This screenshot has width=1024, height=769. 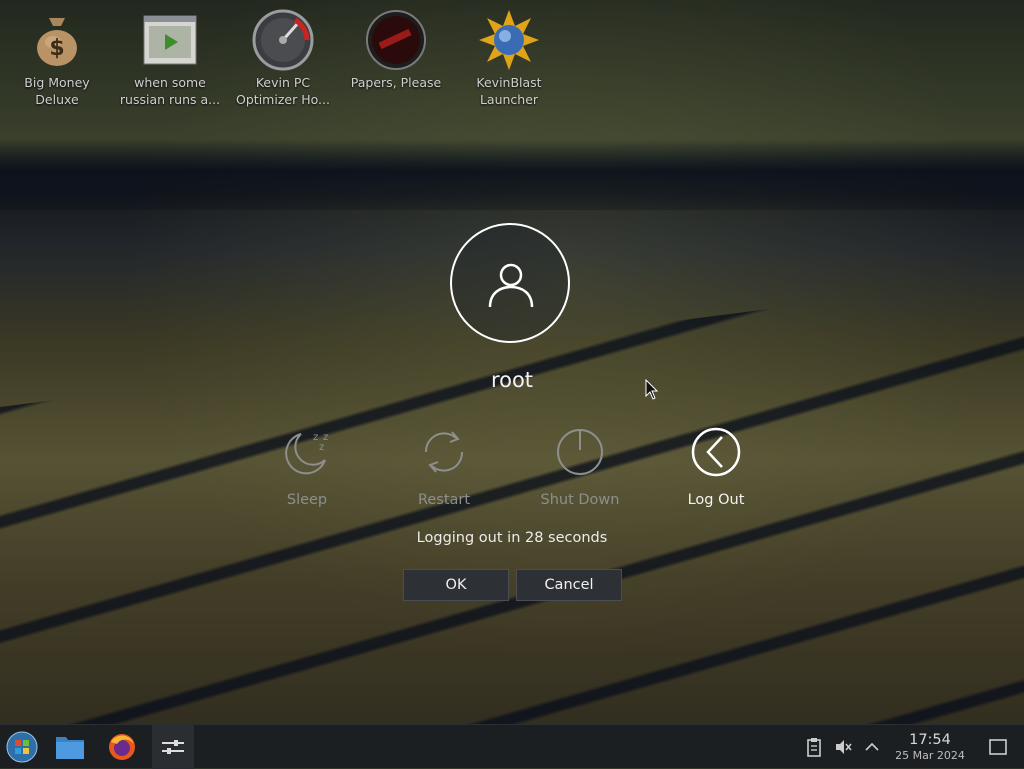 What do you see at coordinates (509, 91) in the screenshot?
I see `desktop-icon-label: KevinBlast Launcher` at bounding box center [509, 91].